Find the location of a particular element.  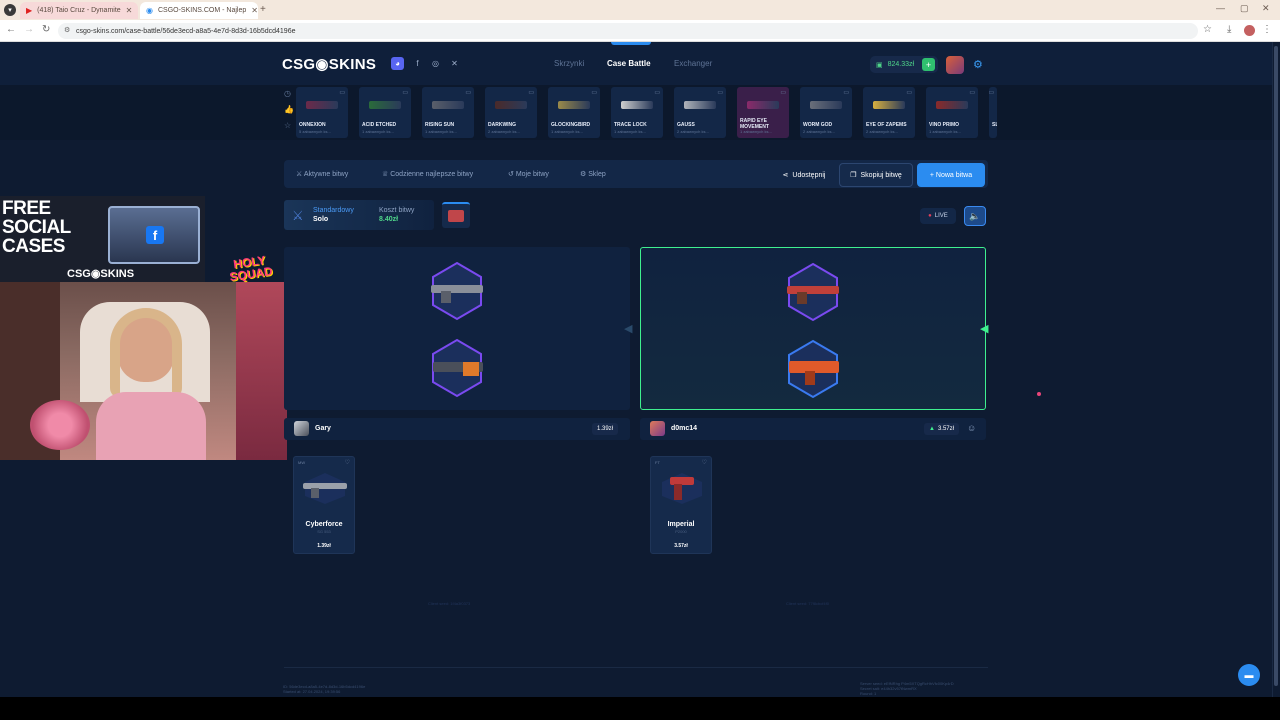

star-icon: ☆ is located at coordinates (287, 125).